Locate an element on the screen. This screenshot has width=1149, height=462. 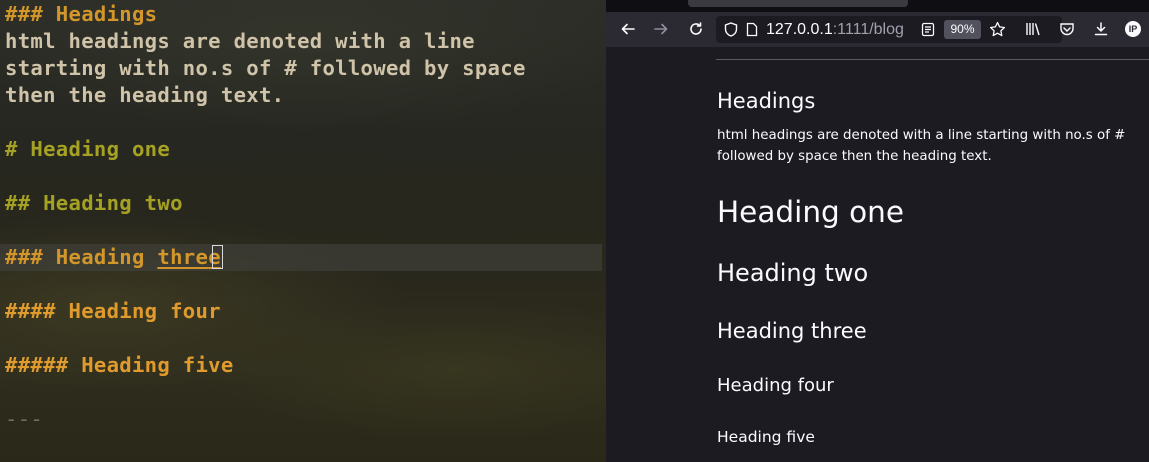
horizontal-rule is located at coordinates (932, 59).